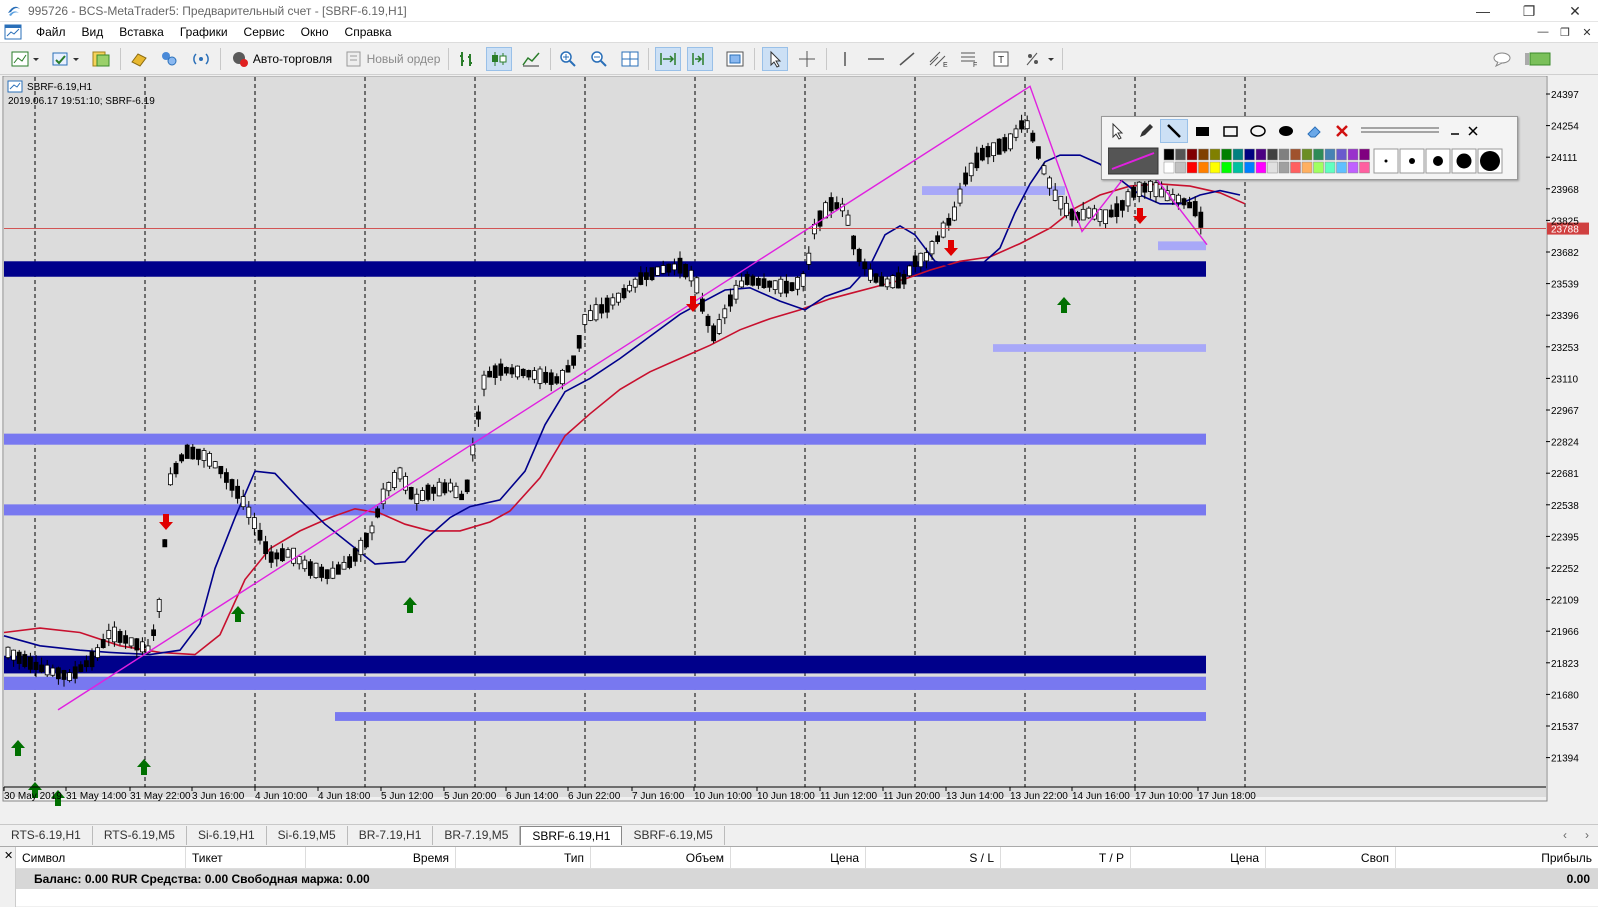 This screenshot has width=1598, height=907. What do you see at coordinates (1118, 131) in the screenshot?
I see `select-arrow-icon` at bounding box center [1118, 131].